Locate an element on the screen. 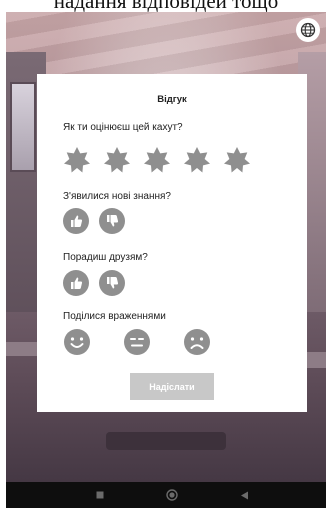 The width and height of the screenshot is (332, 508). sad-face-icon is located at coordinates (197, 342).